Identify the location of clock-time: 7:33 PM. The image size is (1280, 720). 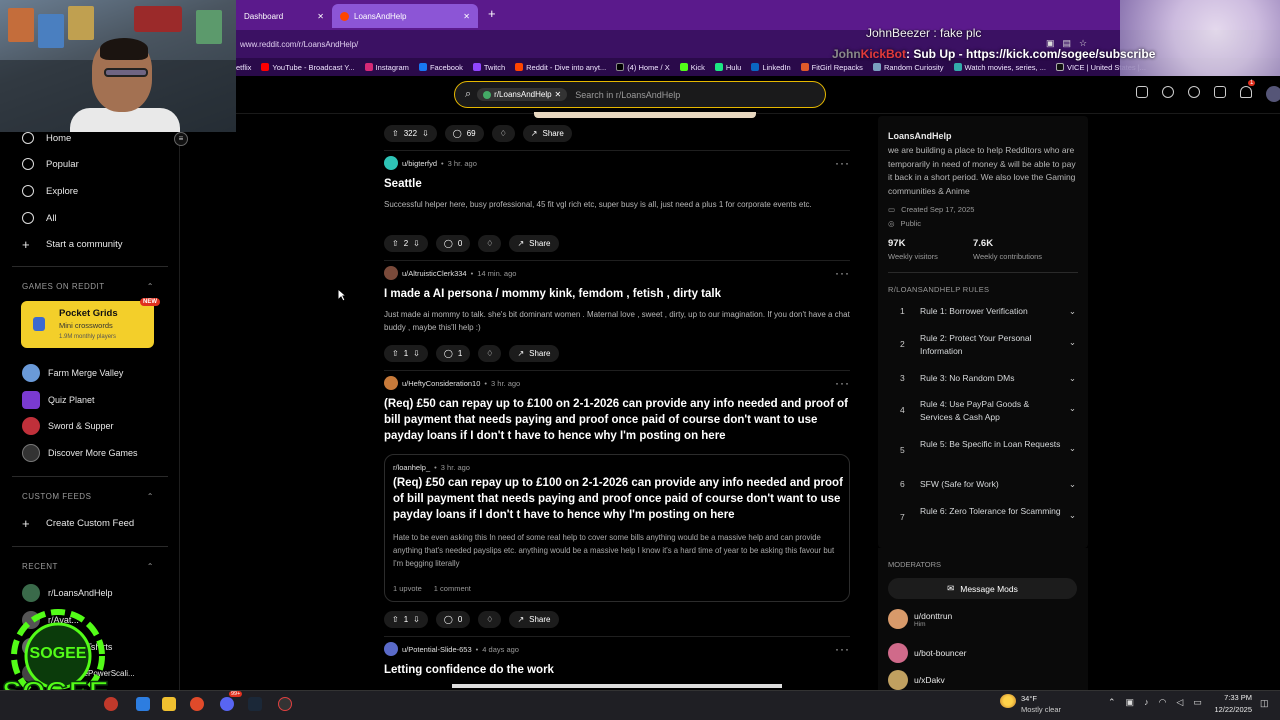
(1236, 697).